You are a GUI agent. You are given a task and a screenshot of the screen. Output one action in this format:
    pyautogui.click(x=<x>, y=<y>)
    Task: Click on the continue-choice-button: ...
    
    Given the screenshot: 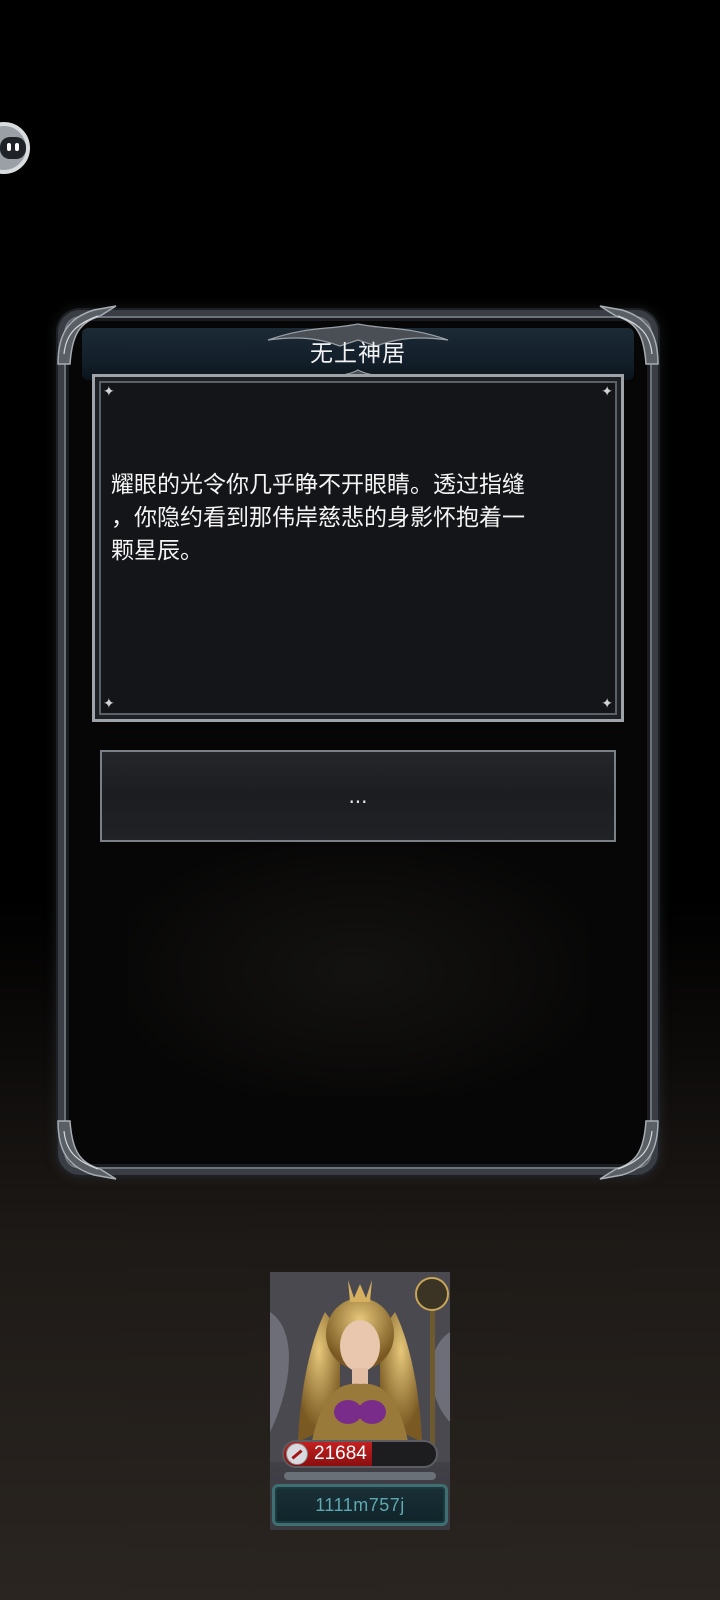 What is the action you would take?
    pyautogui.click(x=358, y=796)
    